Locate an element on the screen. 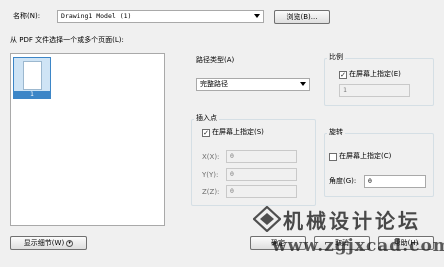 The height and width of the screenshot is (267, 444). watermark-url: www.zgjxcad.com is located at coordinates (358, 246).